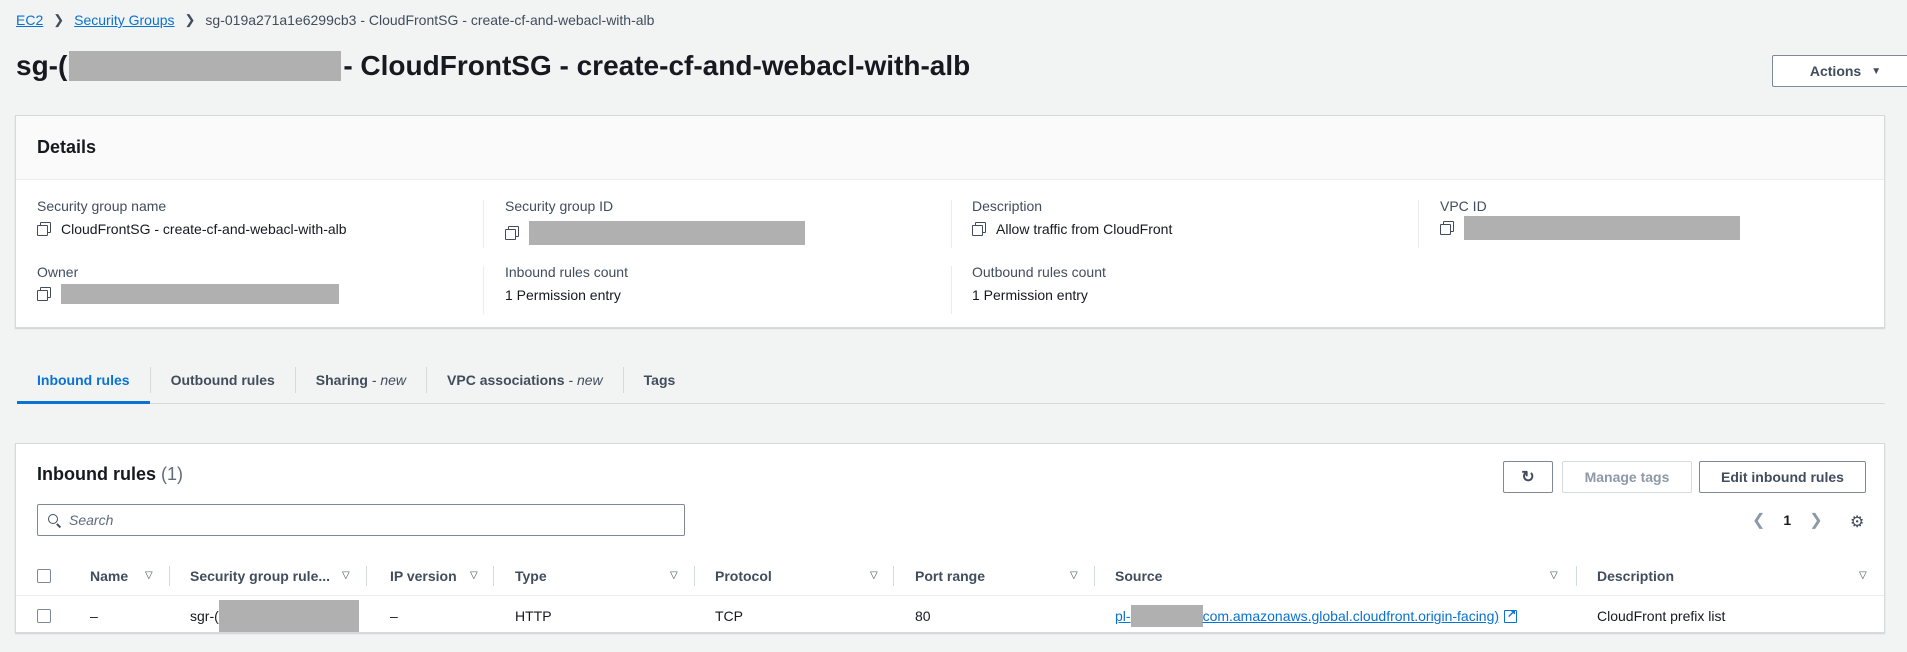 This screenshot has height=652, width=1907. I want to click on col-description-label: Description, so click(1636, 575).